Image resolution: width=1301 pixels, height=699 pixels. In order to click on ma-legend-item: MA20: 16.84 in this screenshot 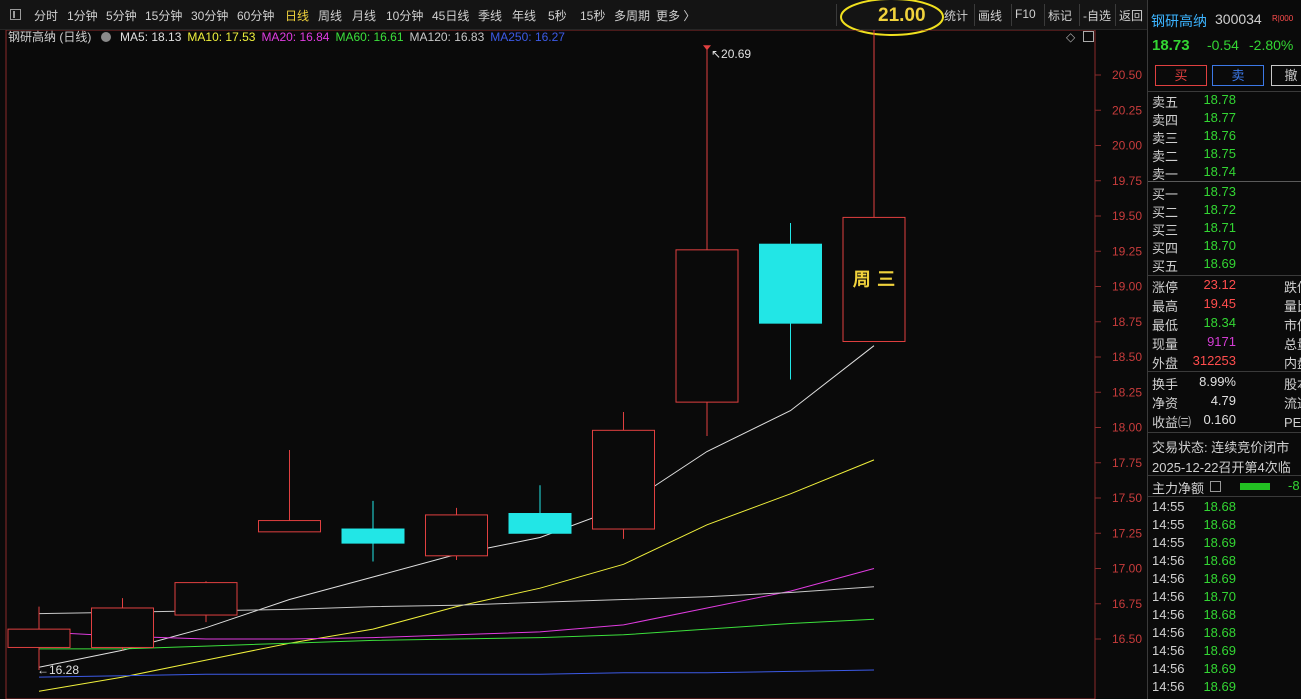, I will do `click(295, 37)`.